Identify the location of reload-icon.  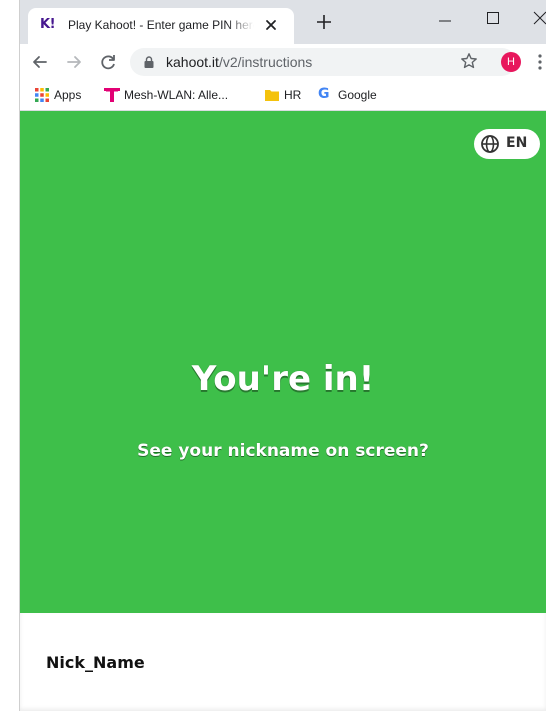
(108, 62).